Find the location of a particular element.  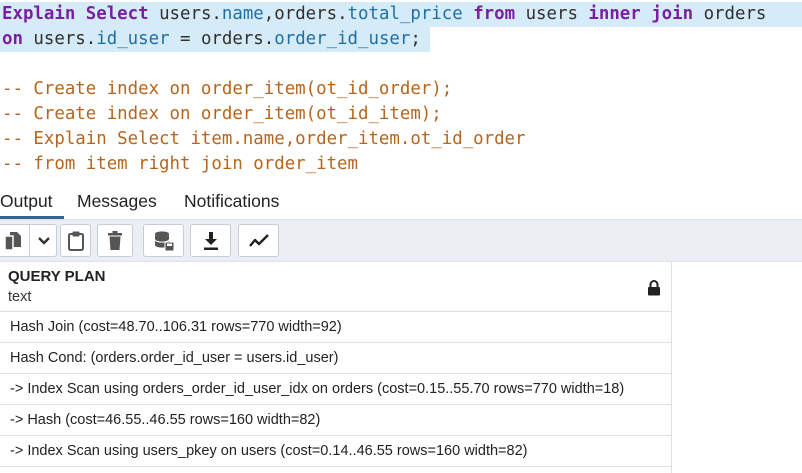

results-tab-bar: Output Messages Notifications is located at coordinates (401, 201).